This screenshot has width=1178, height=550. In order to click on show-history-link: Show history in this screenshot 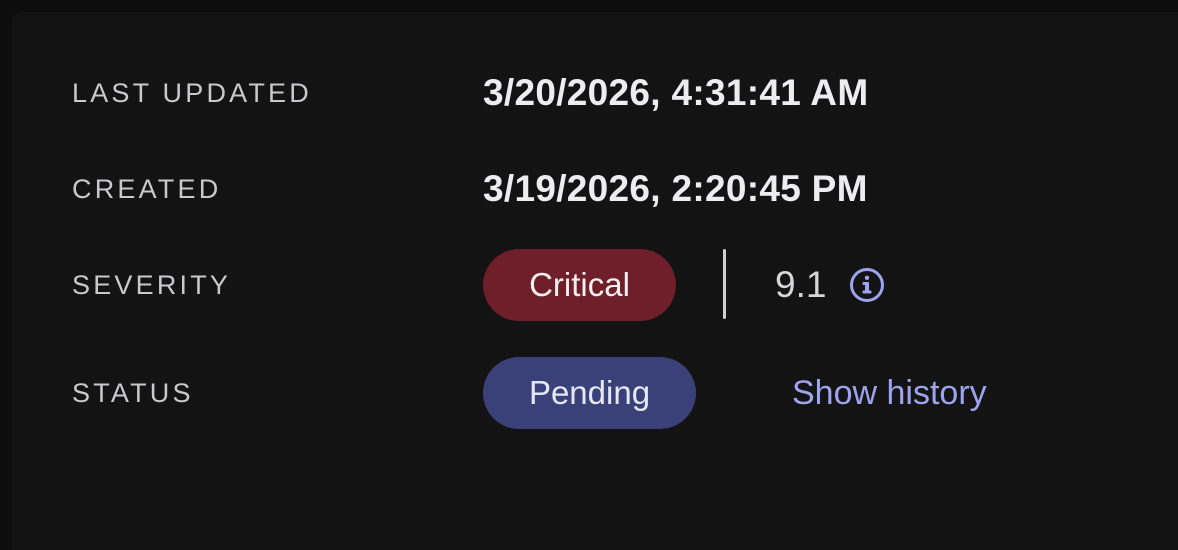, I will do `click(889, 393)`.